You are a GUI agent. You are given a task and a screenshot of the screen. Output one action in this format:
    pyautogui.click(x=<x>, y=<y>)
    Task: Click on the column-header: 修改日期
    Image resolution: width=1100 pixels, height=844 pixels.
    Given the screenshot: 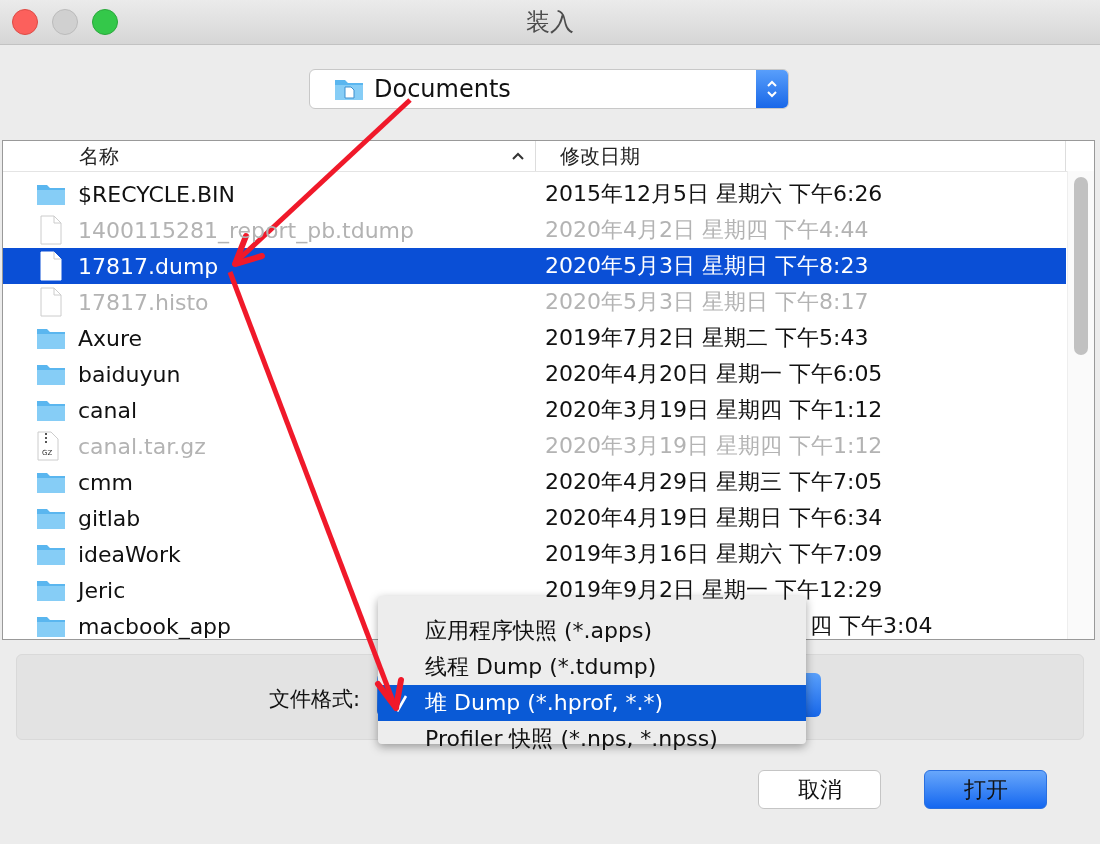 What is the action you would take?
    pyautogui.click(x=801, y=156)
    